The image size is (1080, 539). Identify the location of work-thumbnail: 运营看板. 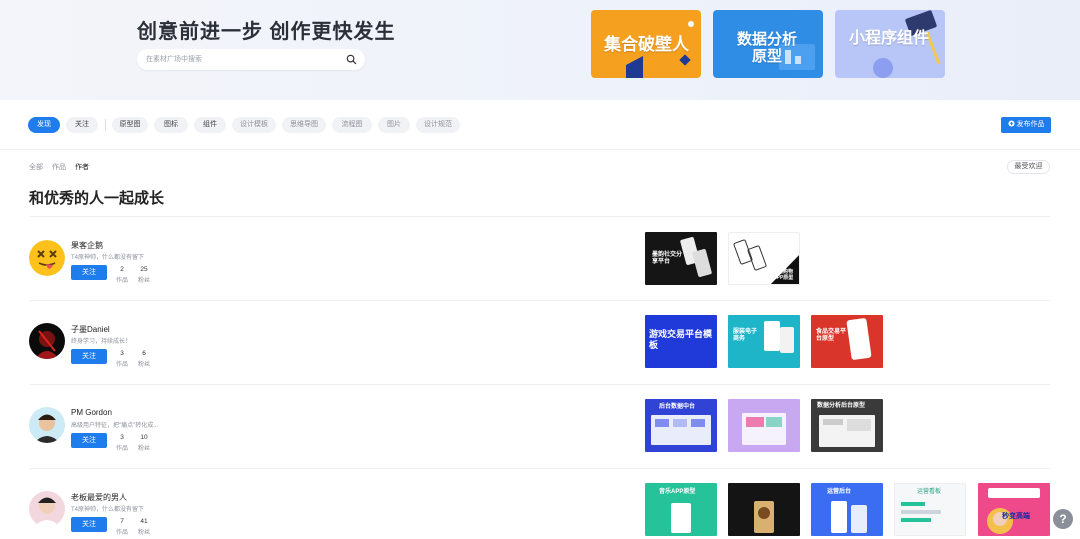
(930, 509).